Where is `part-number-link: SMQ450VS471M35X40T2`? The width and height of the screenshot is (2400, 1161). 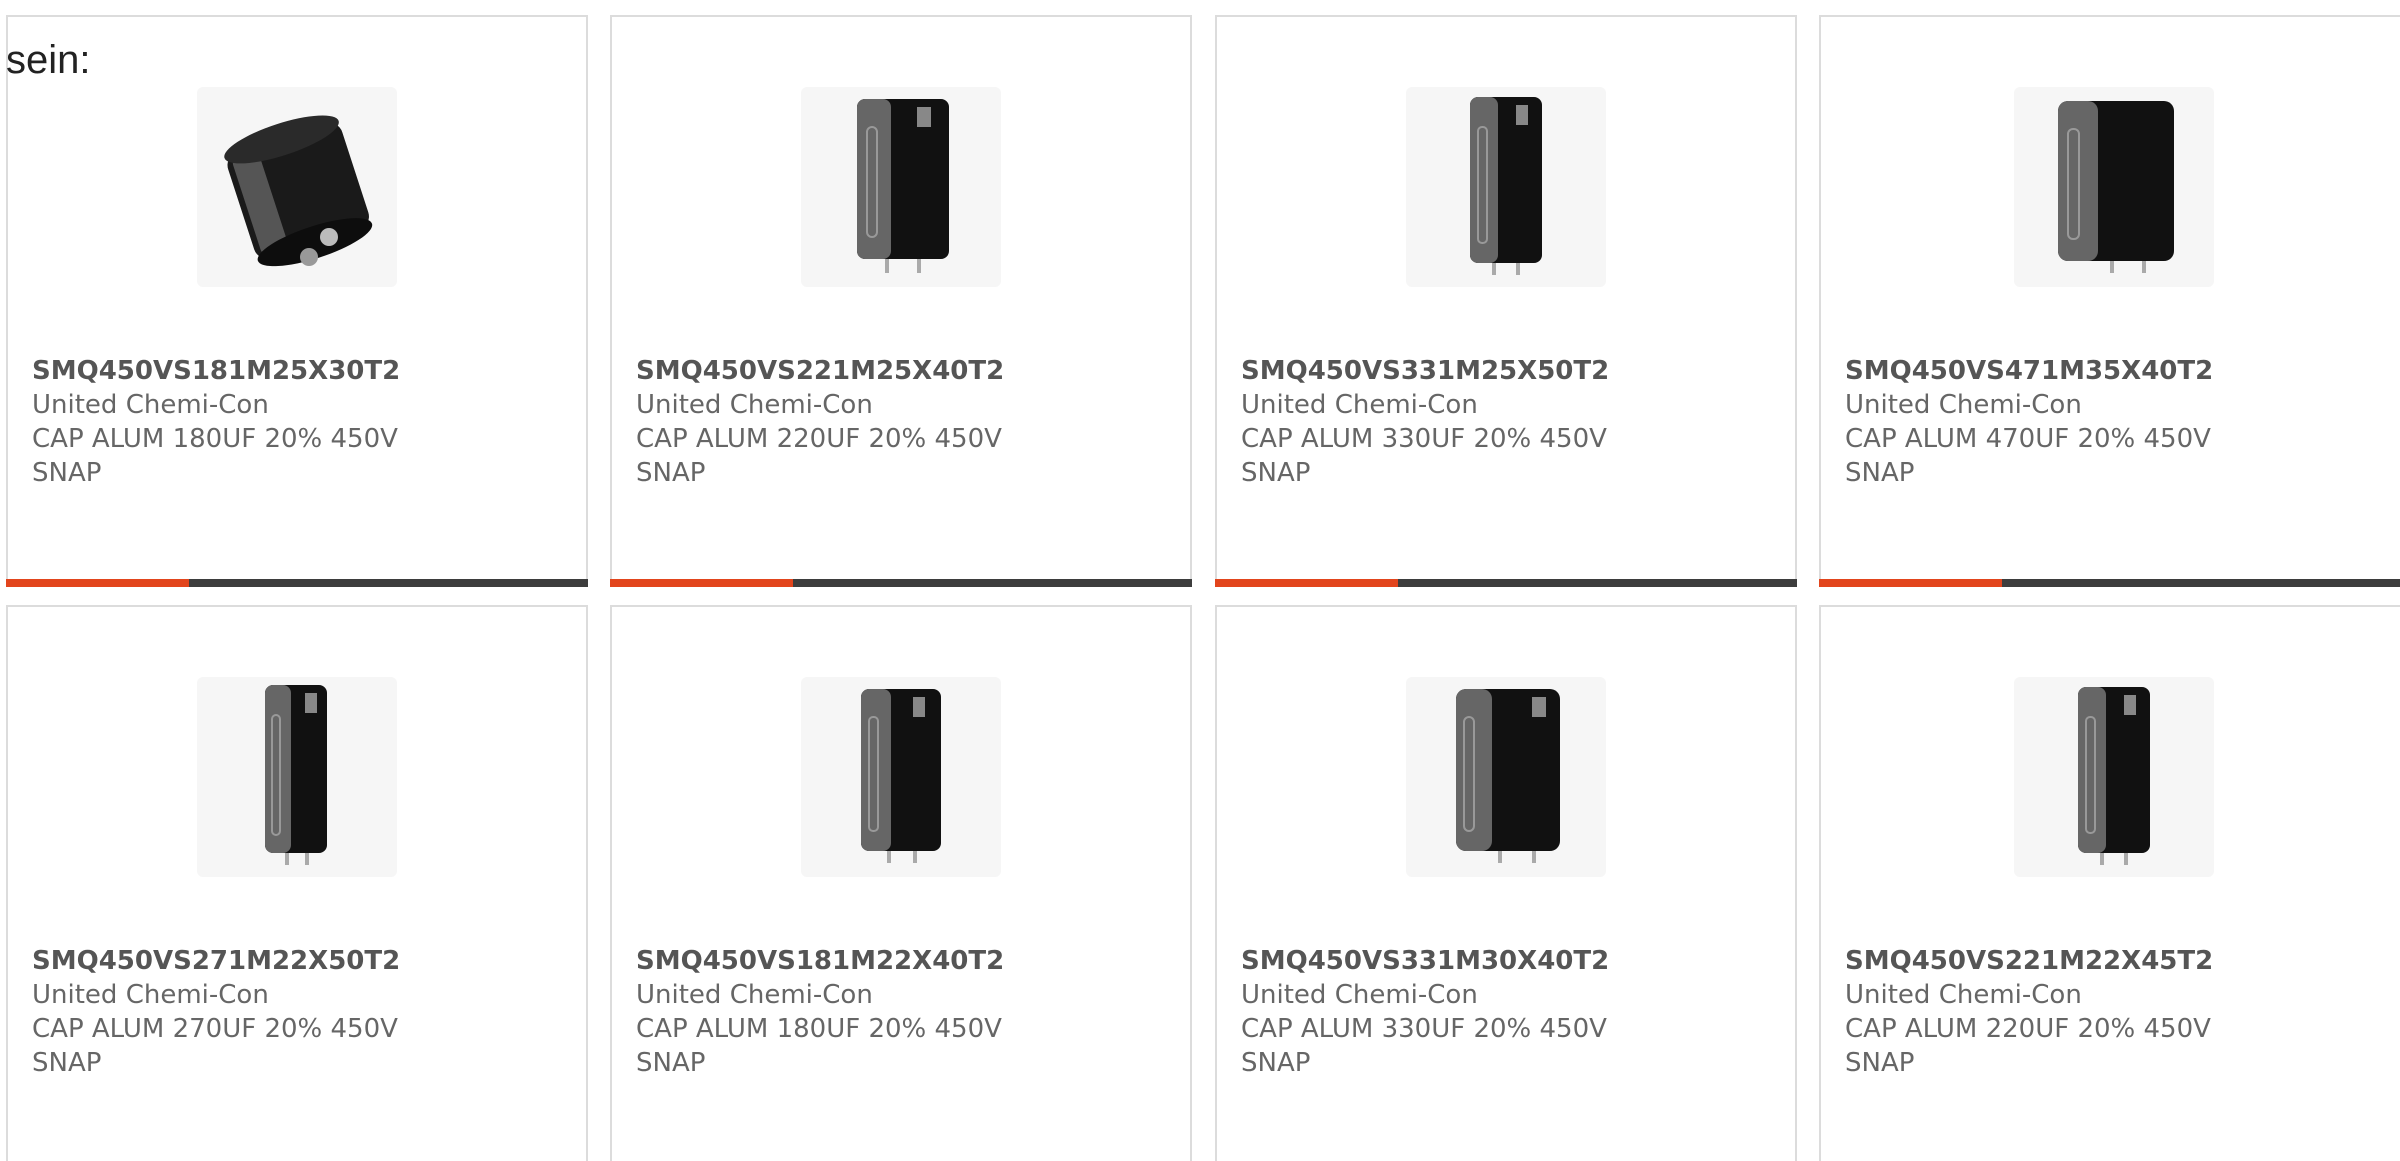 part-number-link: SMQ450VS471M35X40T2 is located at coordinates (2116, 371).